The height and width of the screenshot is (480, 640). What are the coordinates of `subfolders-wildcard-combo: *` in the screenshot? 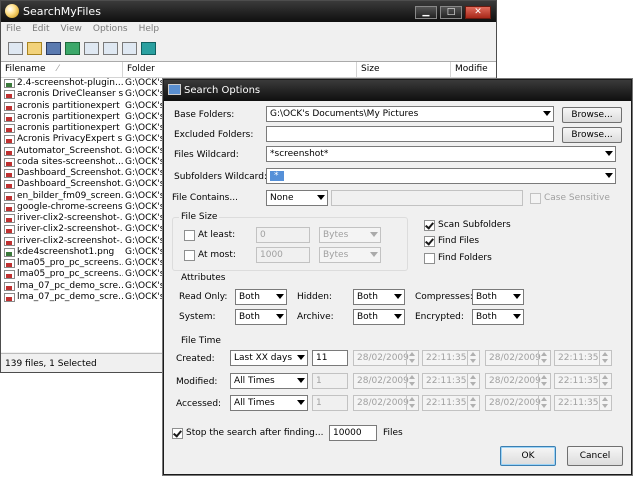 It's located at (441, 176).